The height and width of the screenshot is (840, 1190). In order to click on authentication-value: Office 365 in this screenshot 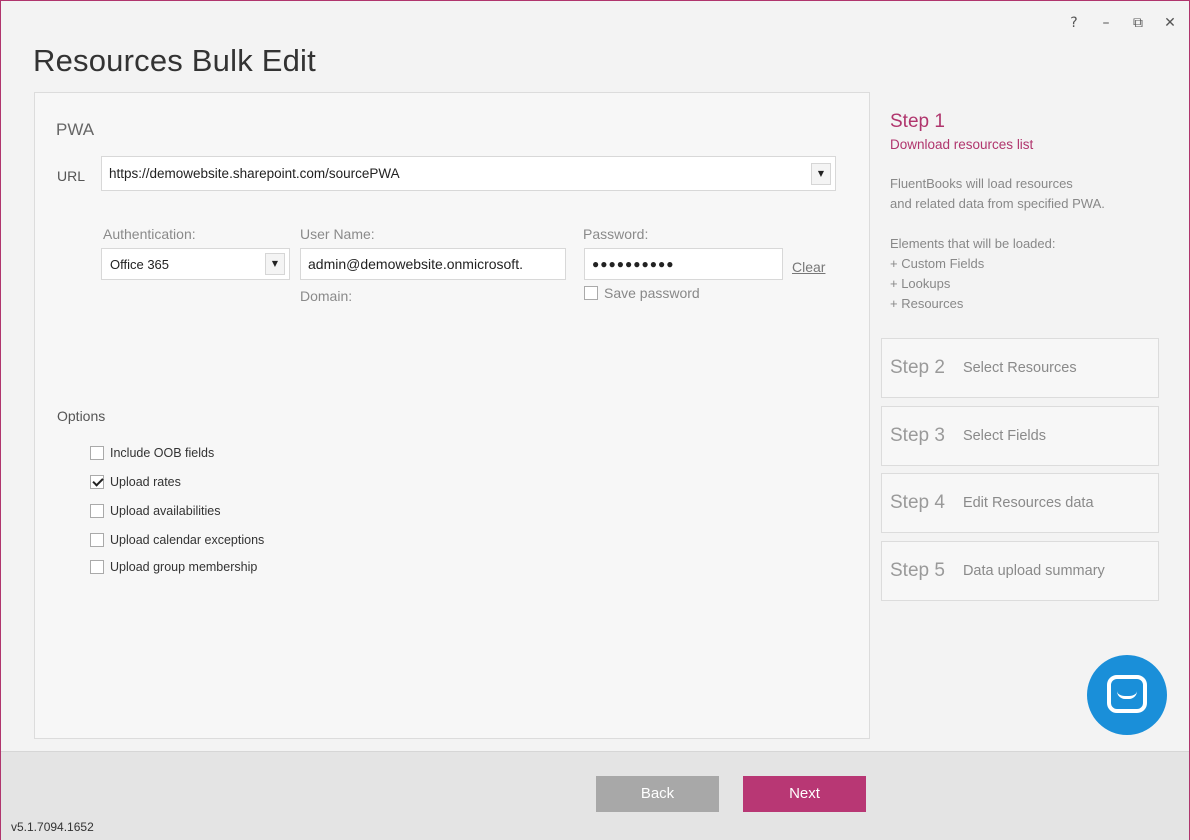, I will do `click(140, 264)`.